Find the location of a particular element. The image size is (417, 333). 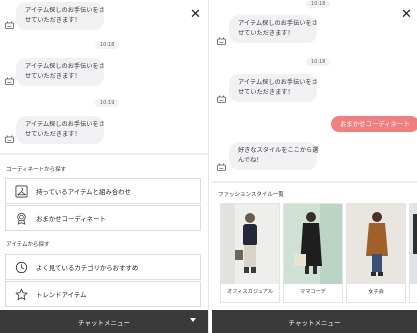

style-card-partial is located at coordinates (413, 253).